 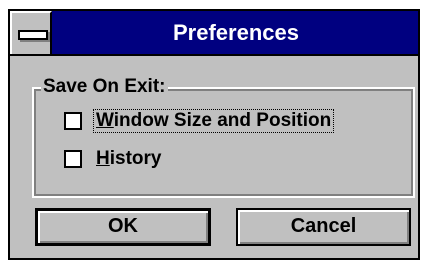 I want to click on group-legend: Save On Exit:, so click(x=104, y=87).